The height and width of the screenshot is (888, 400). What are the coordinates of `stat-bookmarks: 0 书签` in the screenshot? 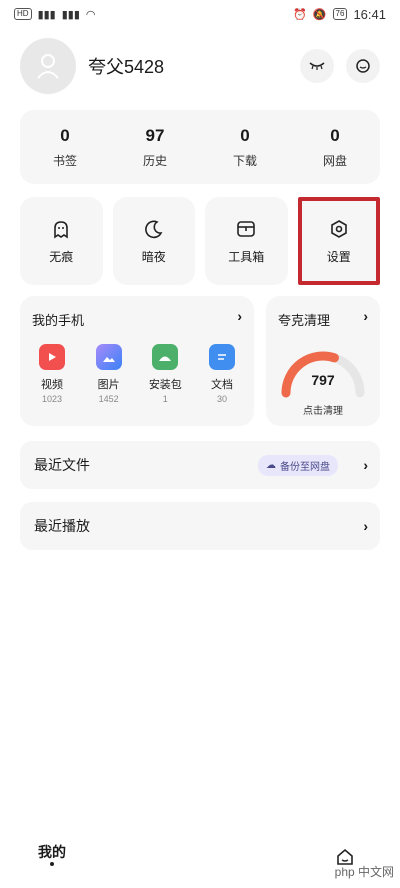 It's located at (65, 147).